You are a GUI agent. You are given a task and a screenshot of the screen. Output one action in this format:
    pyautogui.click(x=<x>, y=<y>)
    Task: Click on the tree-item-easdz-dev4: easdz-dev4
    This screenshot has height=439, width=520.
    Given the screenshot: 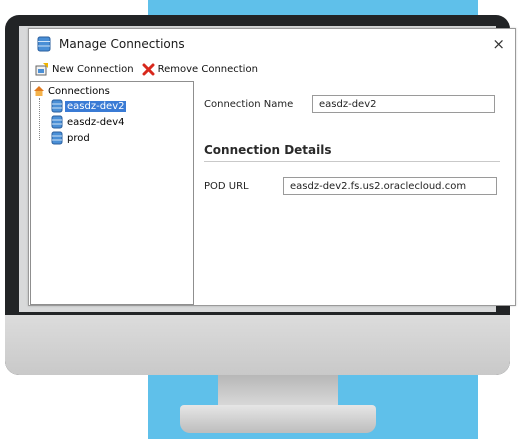 What is the action you would take?
    pyautogui.click(x=122, y=122)
    